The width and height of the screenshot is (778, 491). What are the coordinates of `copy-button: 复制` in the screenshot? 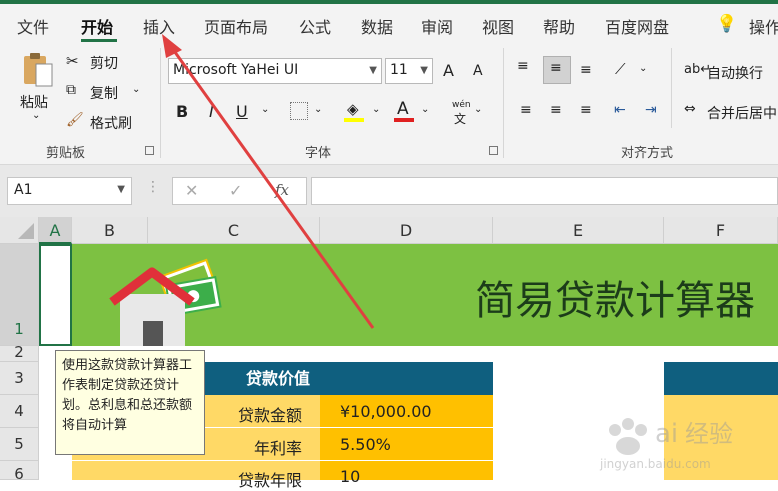 It's located at (104, 93).